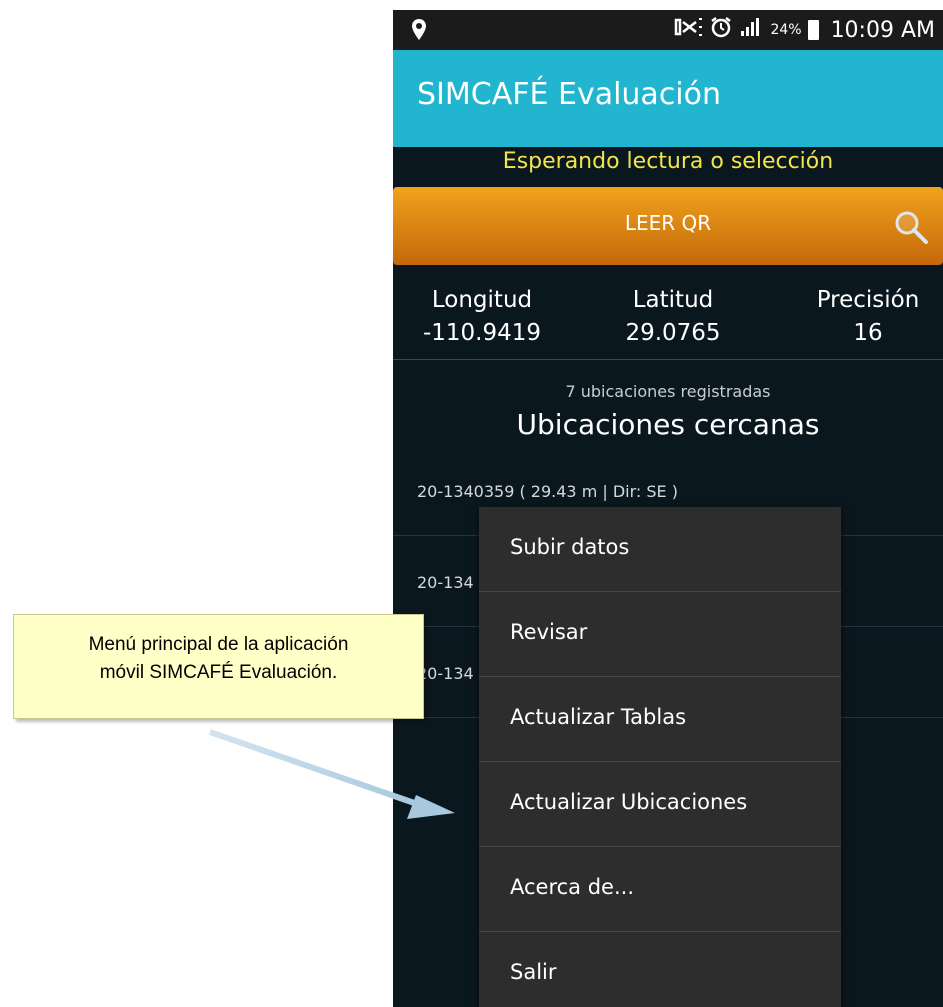  Describe the element at coordinates (218, 672) in the screenshot. I see `annotation-line-2: móvil SIMCAFÉ Evaluación.` at that location.